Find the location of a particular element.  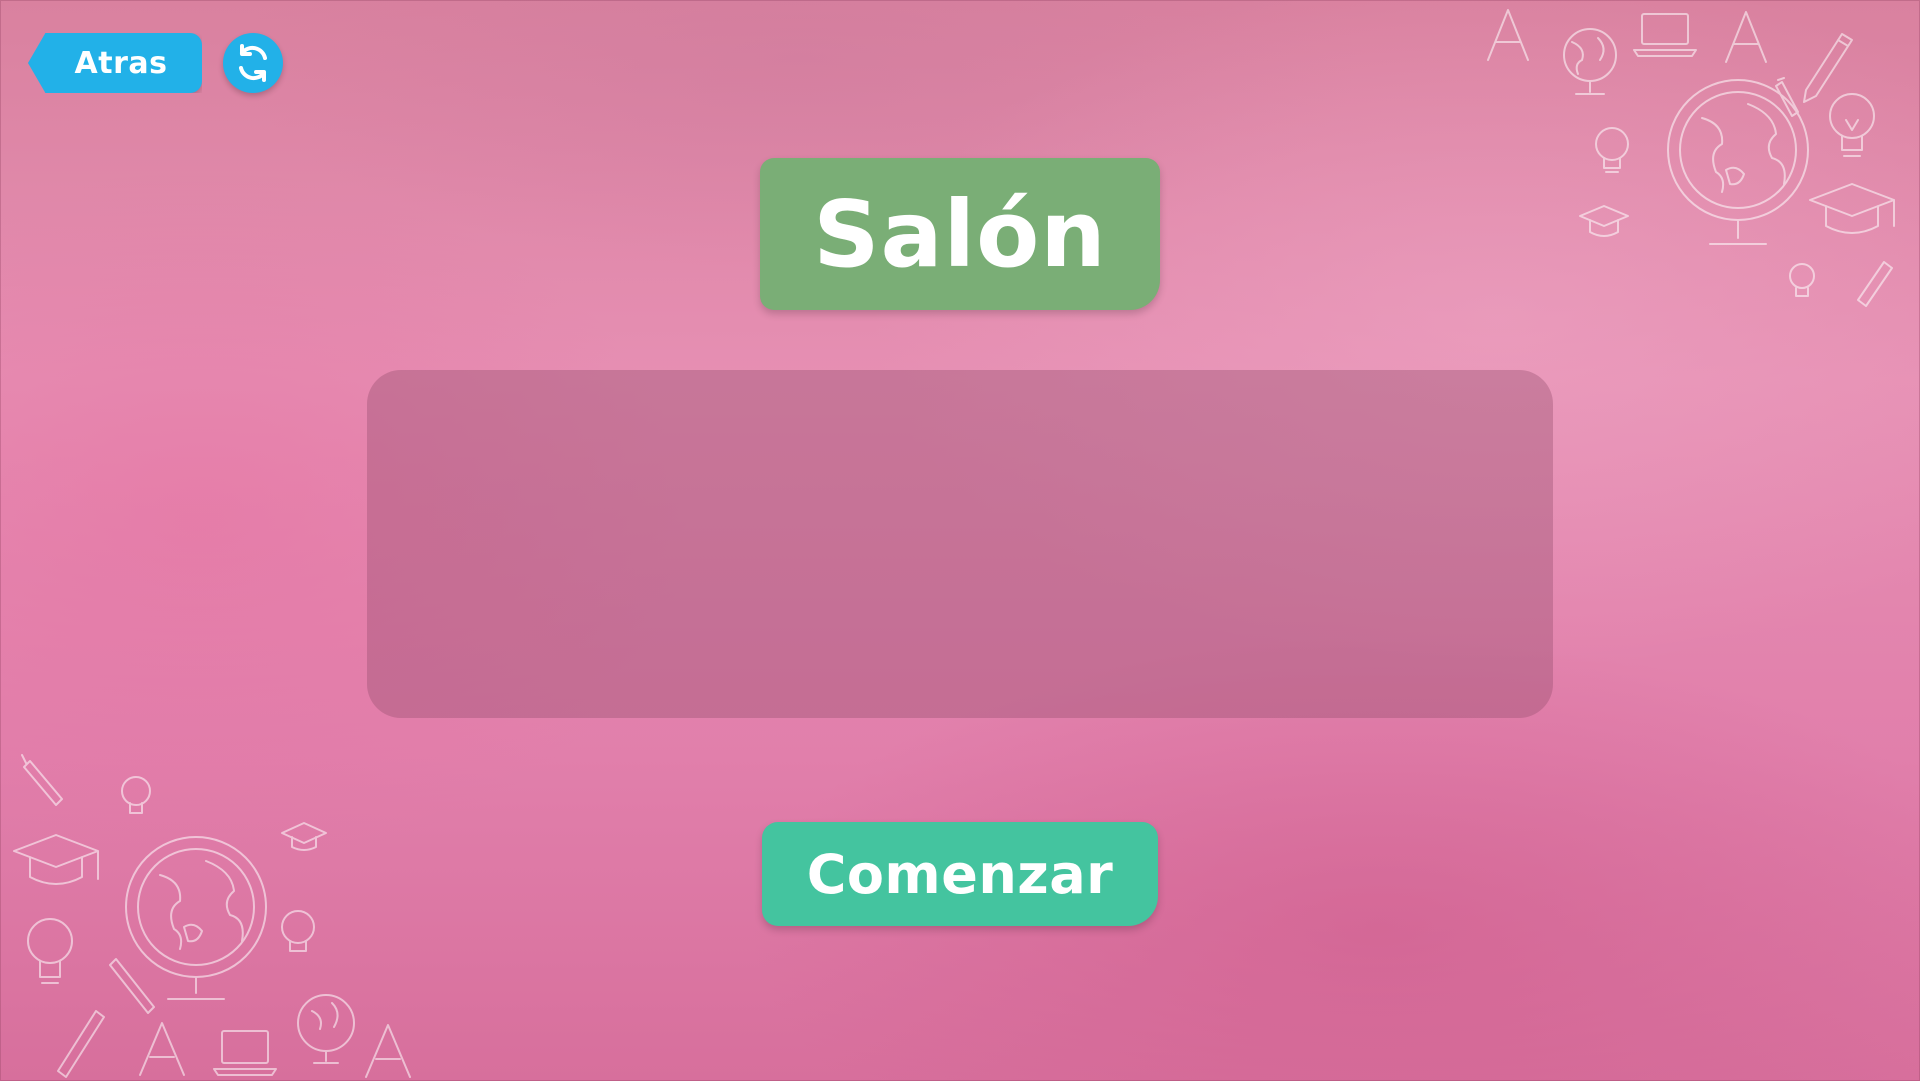

refresh-button is located at coordinates (253, 63).